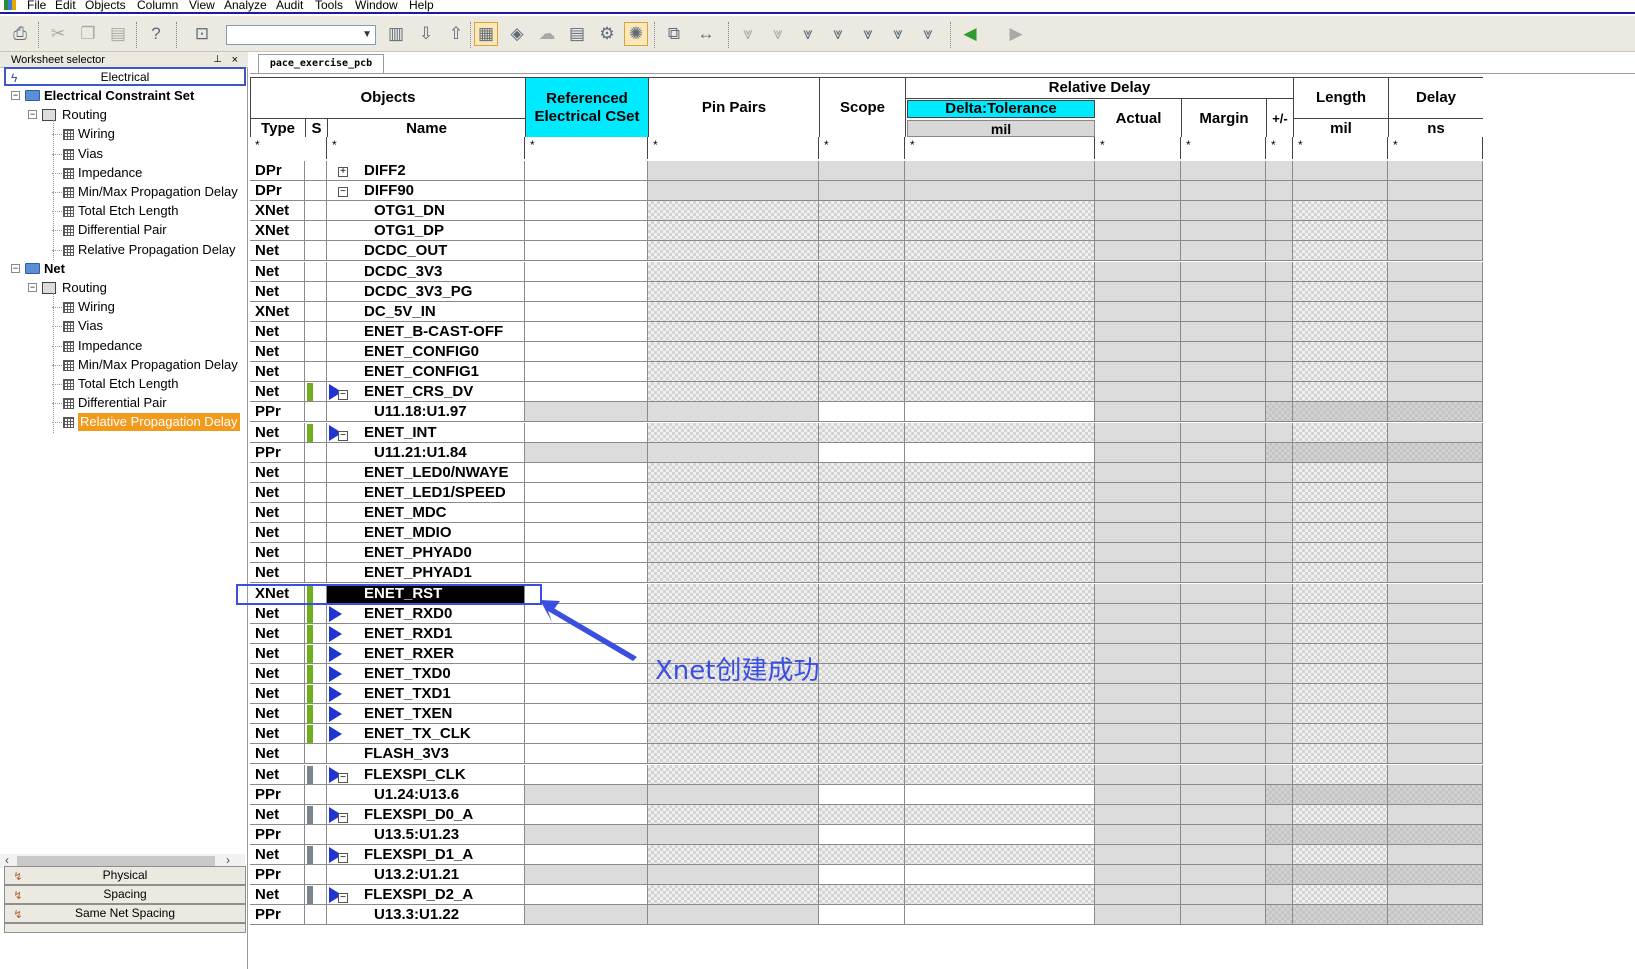 Image resolution: width=1635 pixels, height=969 pixels. Describe the element at coordinates (778, 34) in the screenshot. I see `filter-clear-icon: ⩔` at that location.